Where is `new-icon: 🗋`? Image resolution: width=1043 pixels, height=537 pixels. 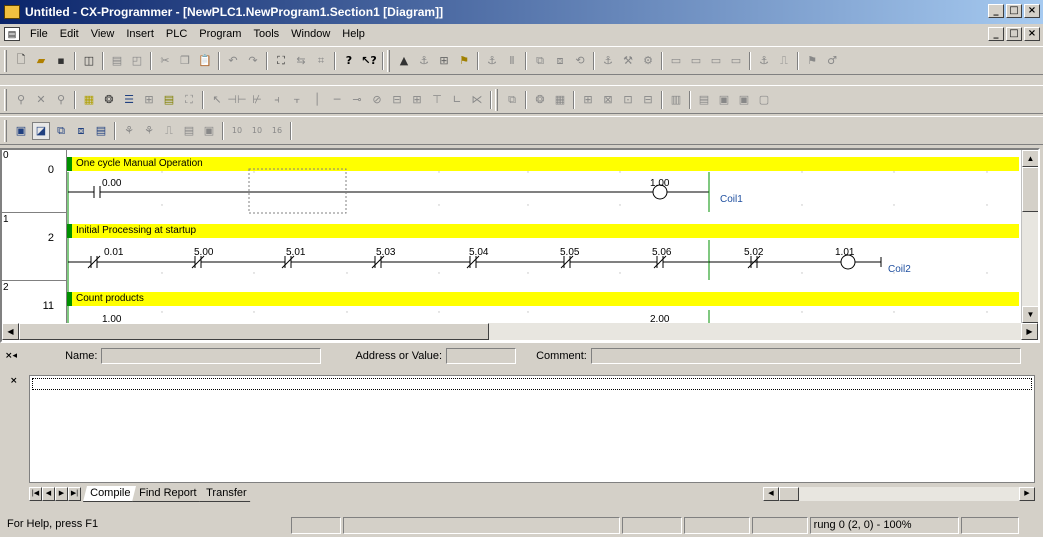
new-icon: 🗋 is located at coordinates (21, 61).